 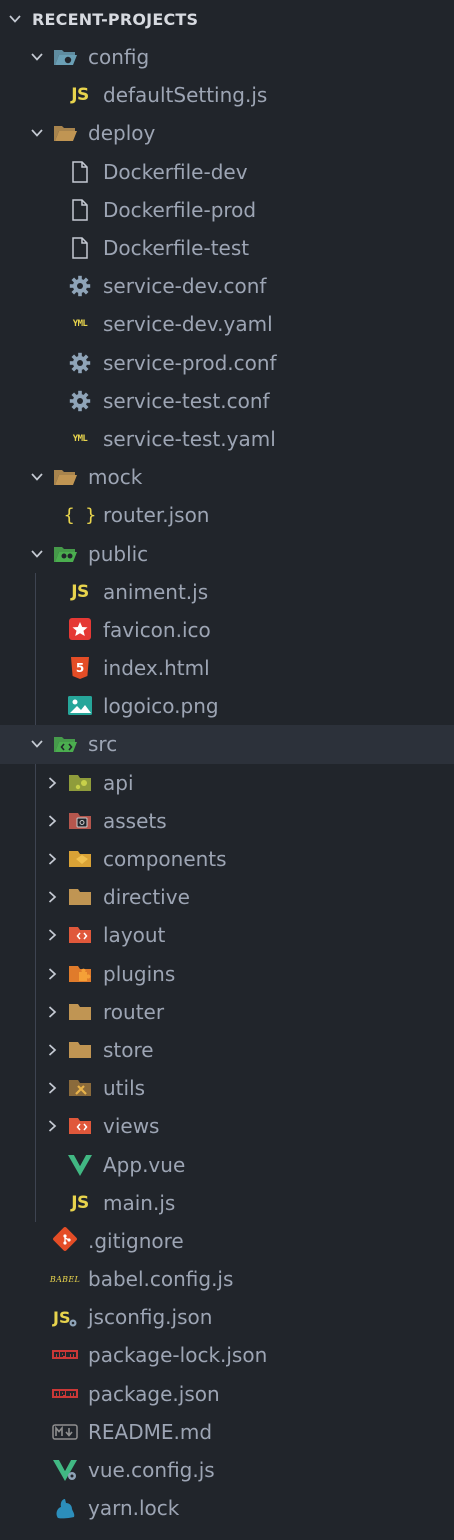 I want to click on explorer-header: RECENT-PROJECTS, so click(x=227, y=19).